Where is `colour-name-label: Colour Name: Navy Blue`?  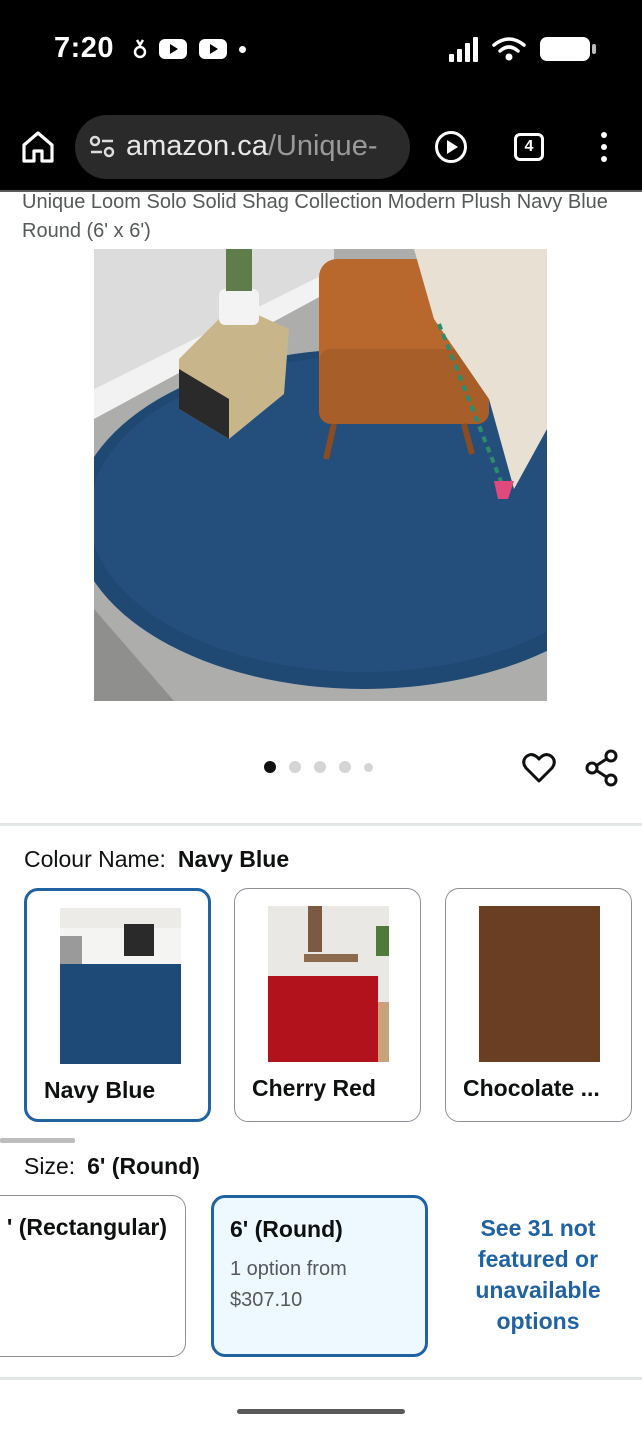 colour-name-label: Colour Name: Navy Blue is located at coordinates (156, 859).